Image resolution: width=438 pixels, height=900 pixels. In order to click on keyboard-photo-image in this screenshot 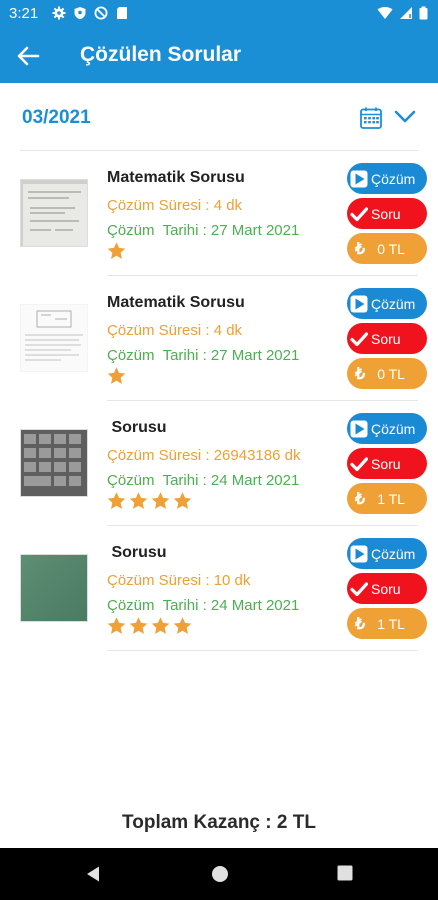, I will do `click(54, 463)`.